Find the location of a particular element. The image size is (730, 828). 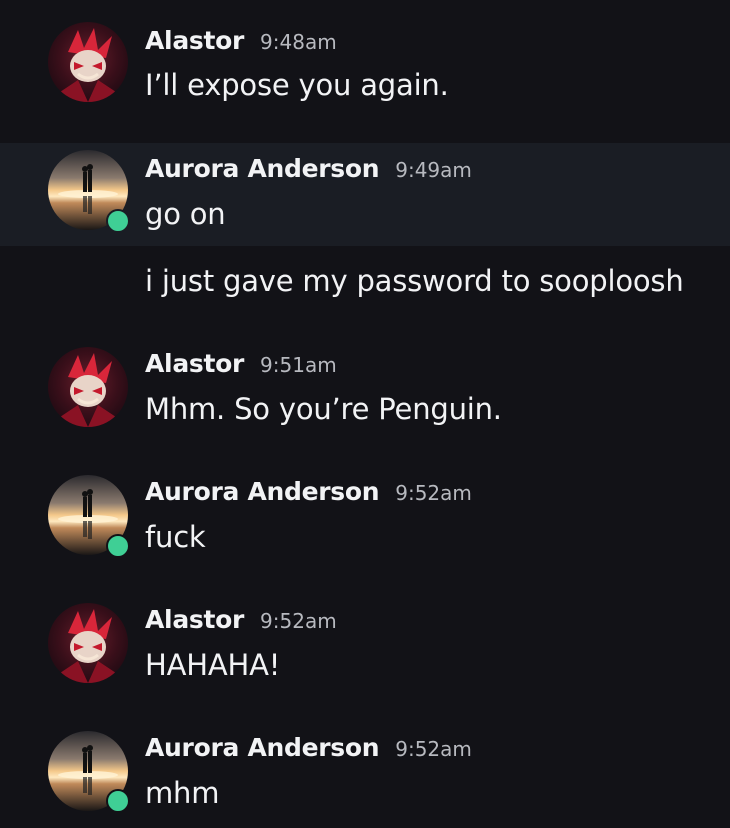

message-text: fuck is located at coordinates (175, 537).